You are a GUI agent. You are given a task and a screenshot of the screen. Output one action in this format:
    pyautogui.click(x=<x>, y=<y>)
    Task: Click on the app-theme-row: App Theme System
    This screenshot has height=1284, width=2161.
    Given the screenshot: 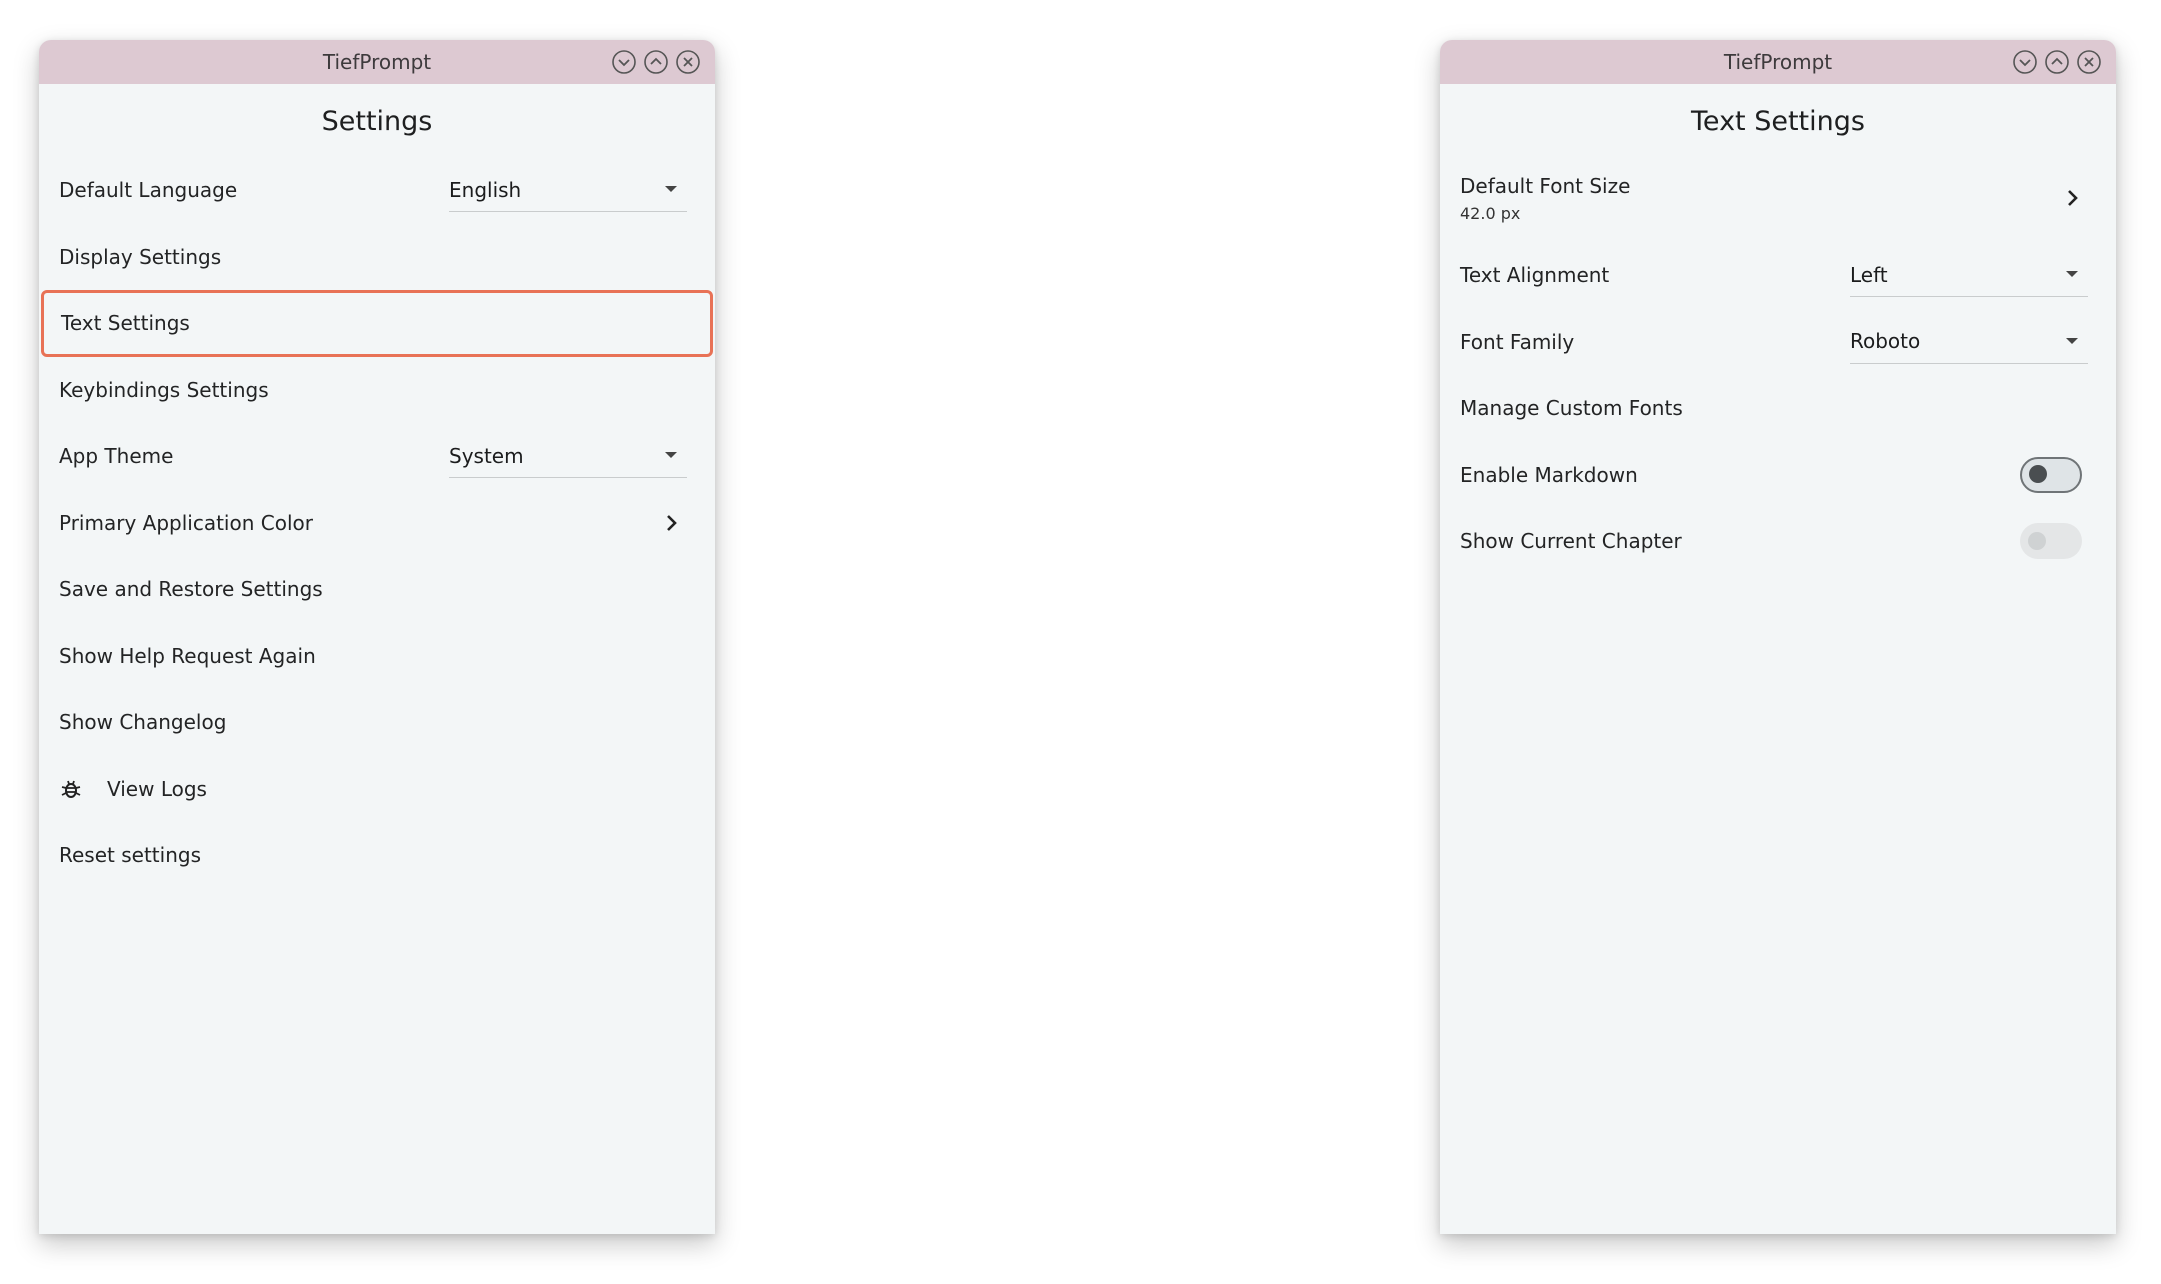 What is the action you would take?
    pyautogui.click(x=377, y=456)
    